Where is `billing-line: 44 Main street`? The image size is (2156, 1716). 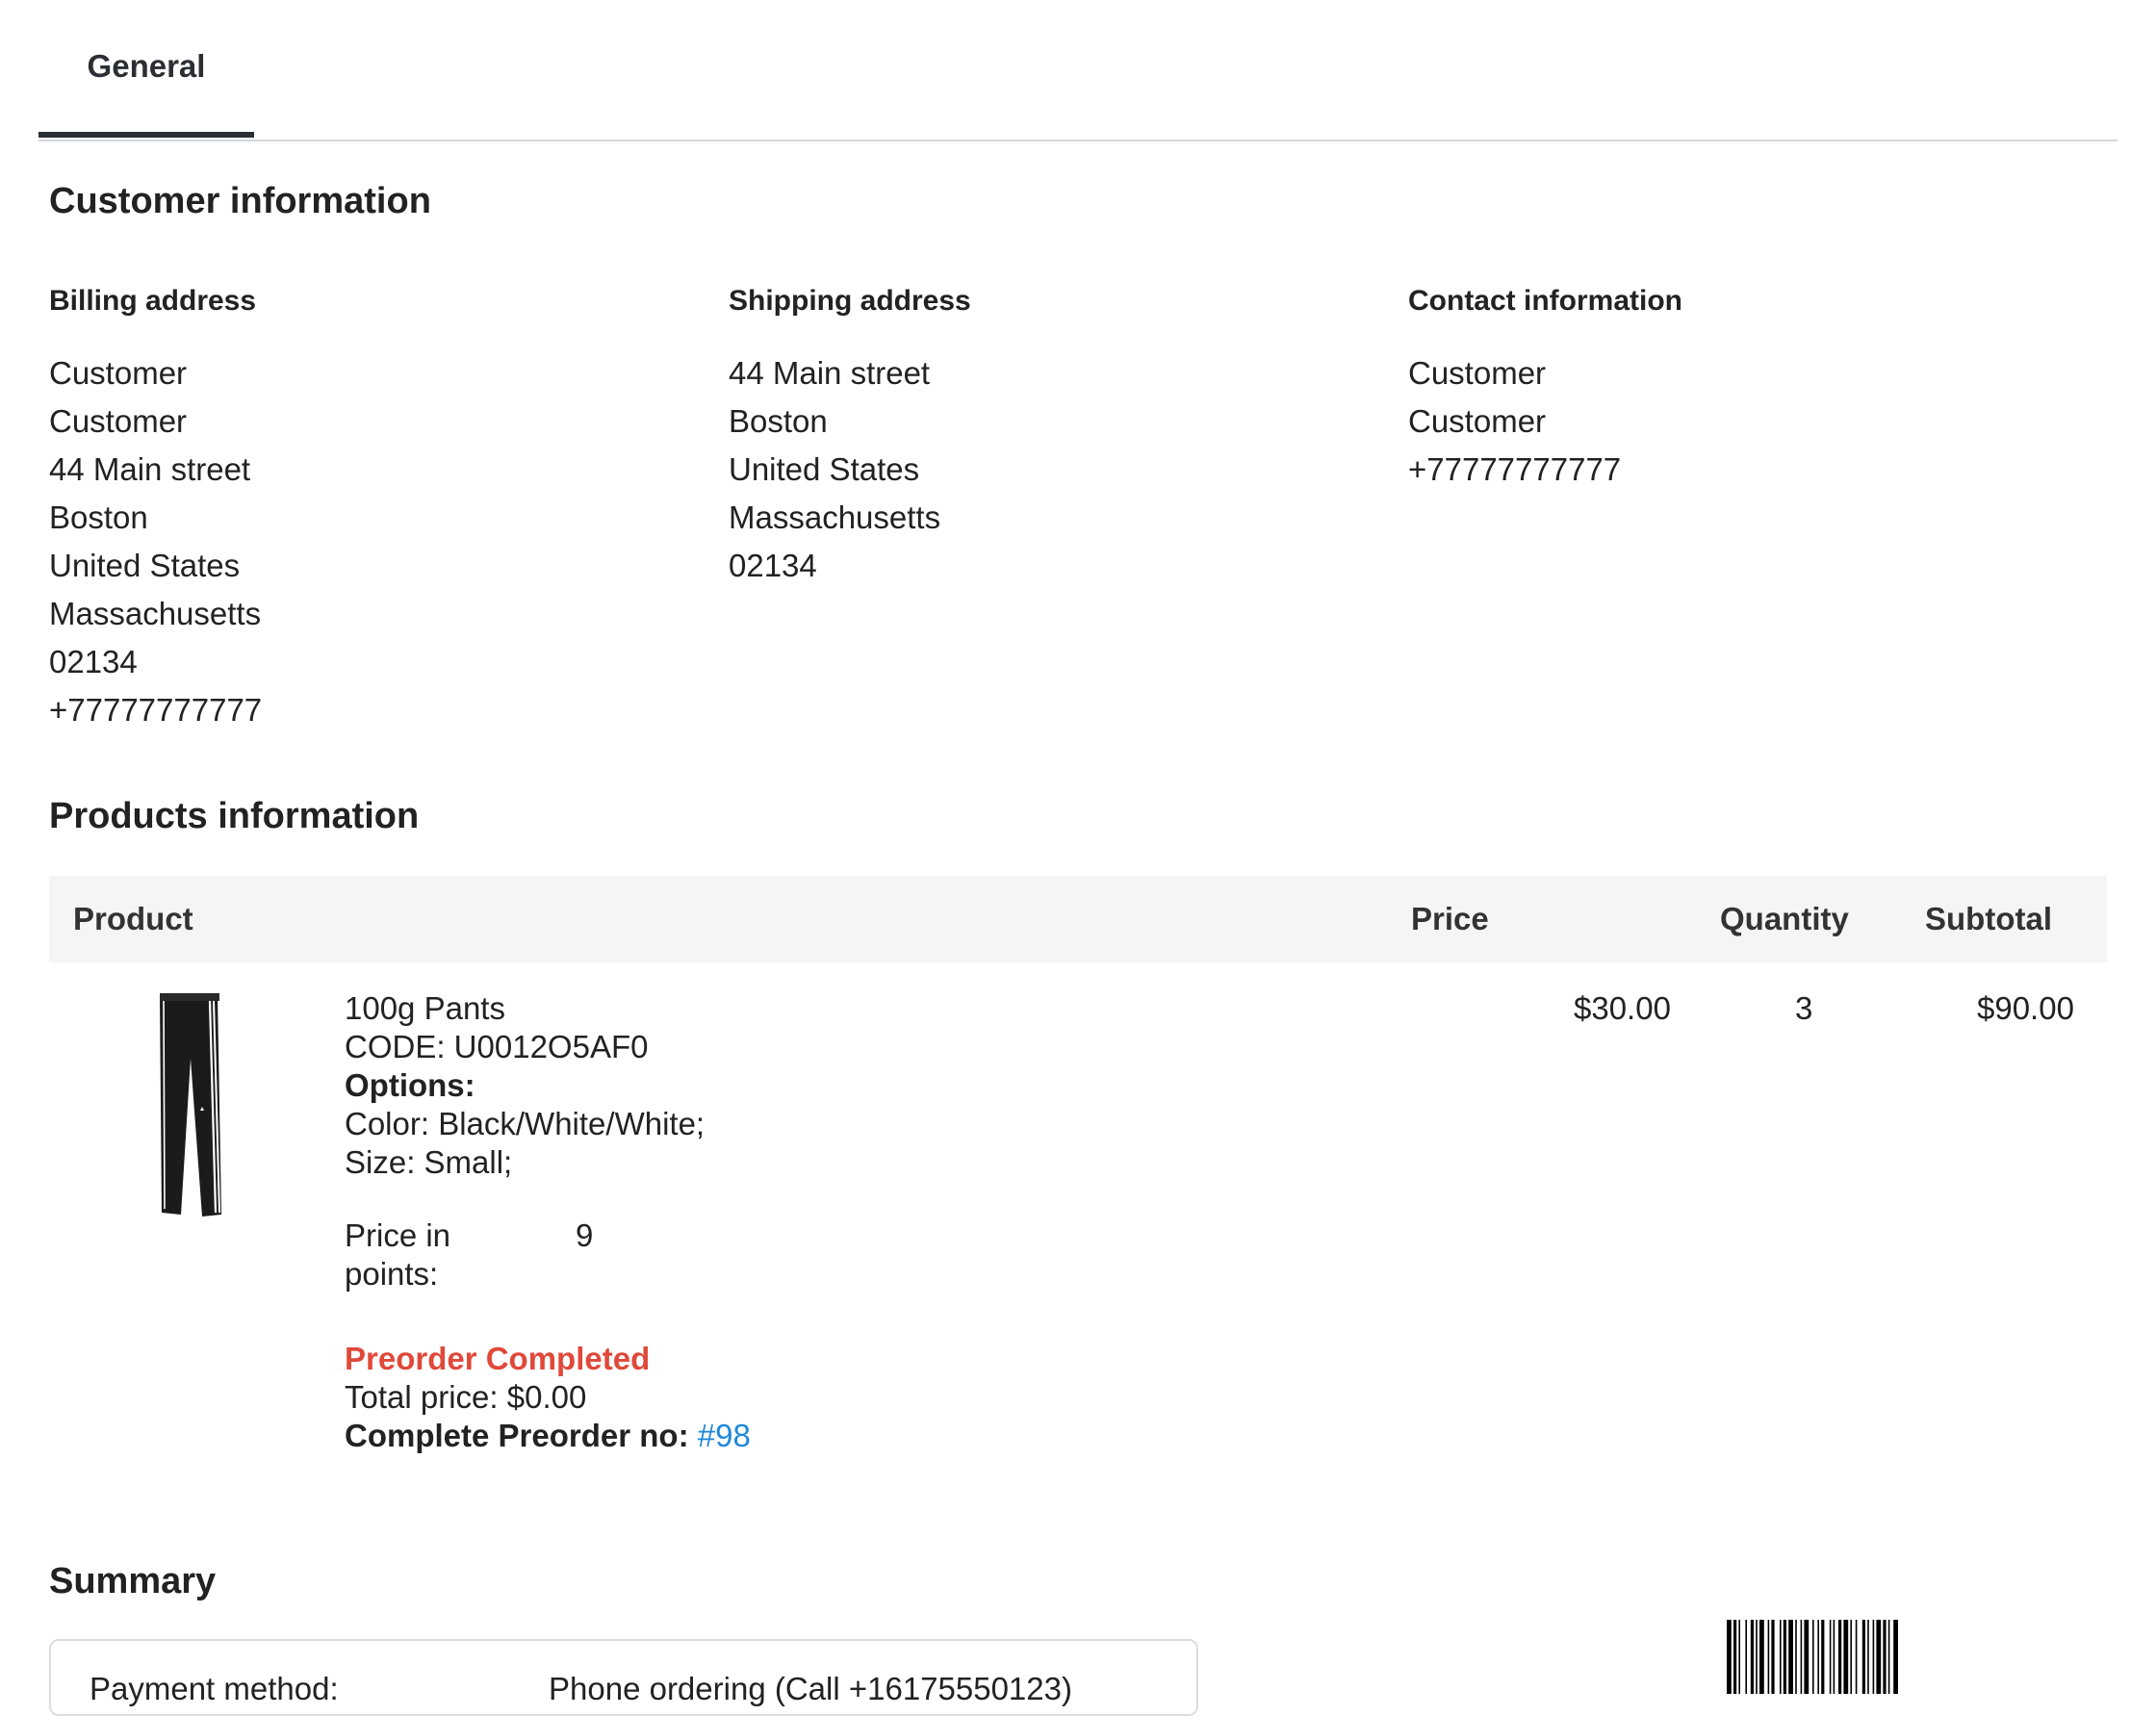 billing-line: 44 Main street is located at coordinates (150, 469).